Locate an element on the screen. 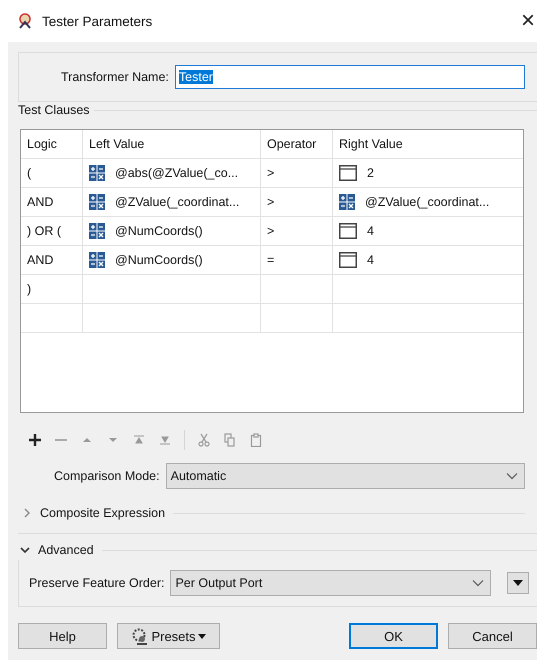  presets-button: Presets is located at coordinates (168, 636).